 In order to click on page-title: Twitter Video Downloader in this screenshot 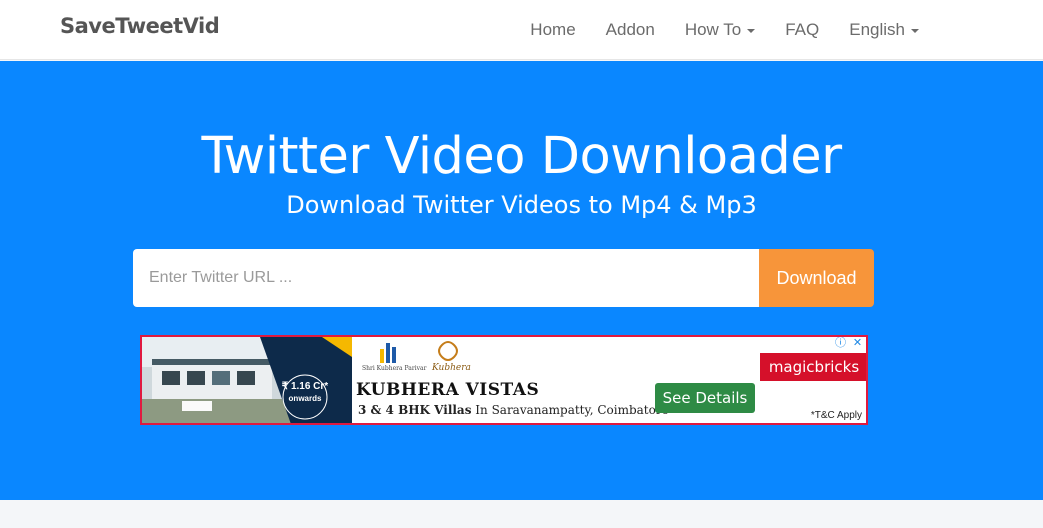, I will do `click(521, 156)`.